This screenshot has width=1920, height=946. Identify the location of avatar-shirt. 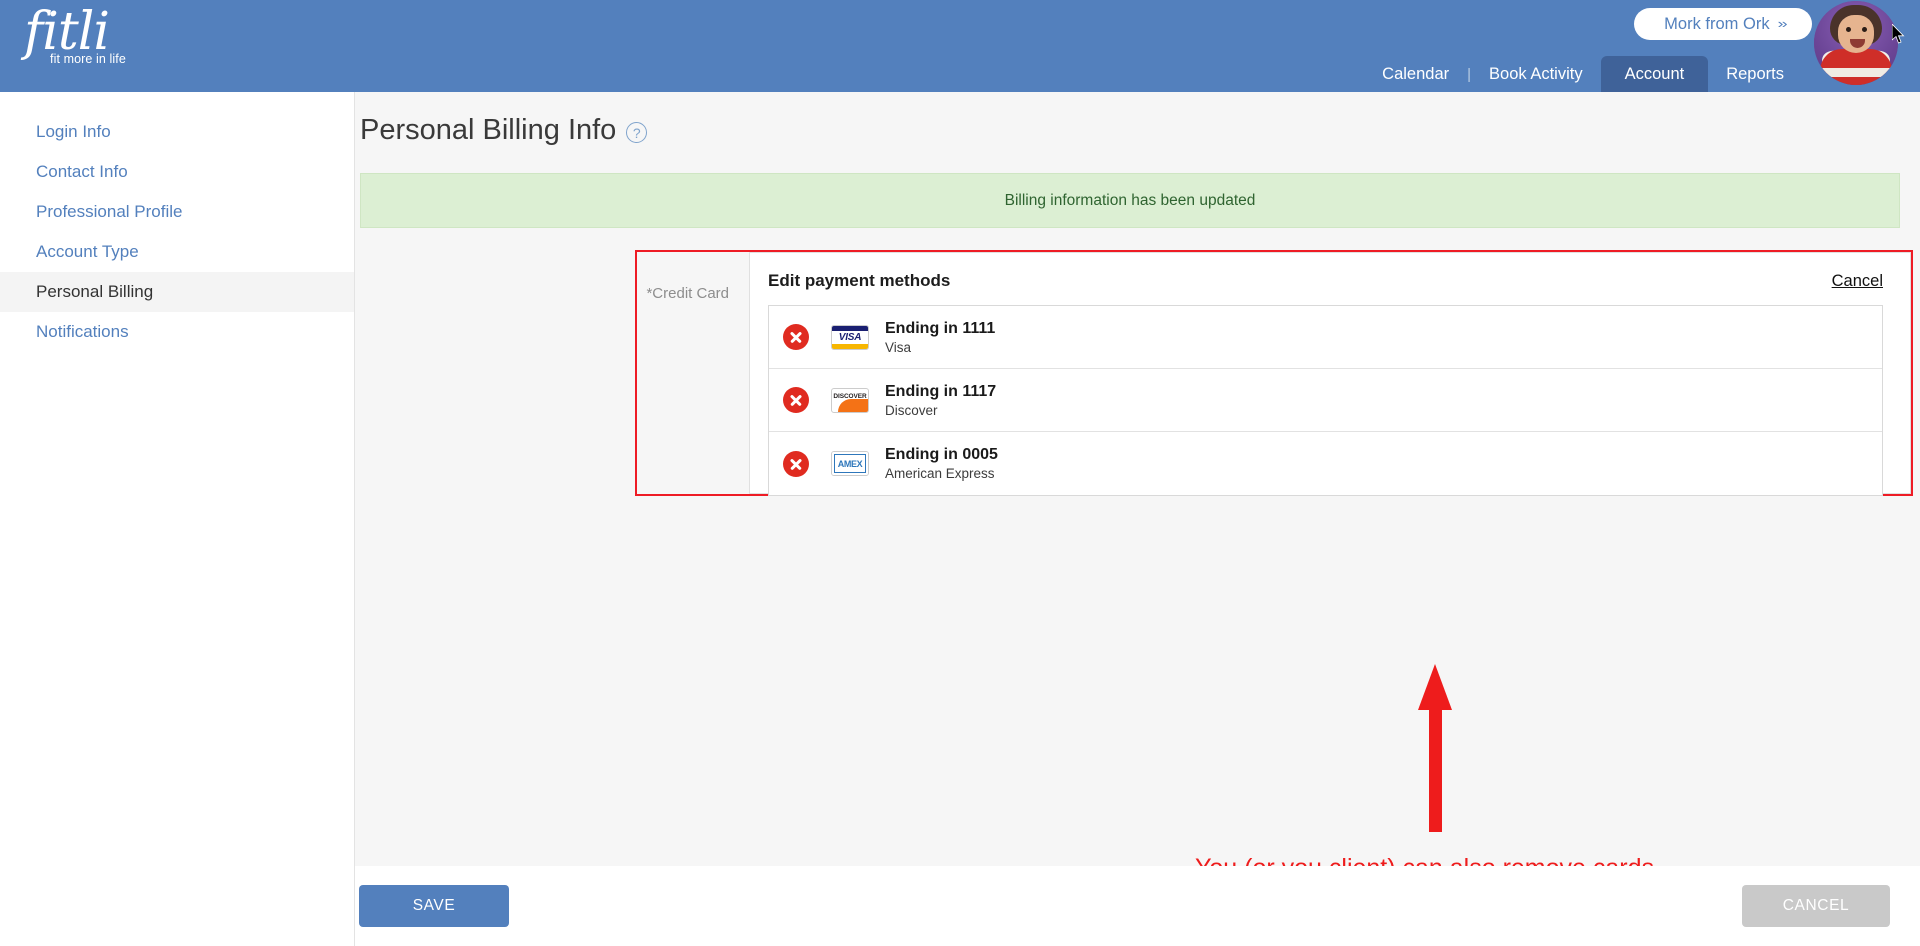
(1856, 67).